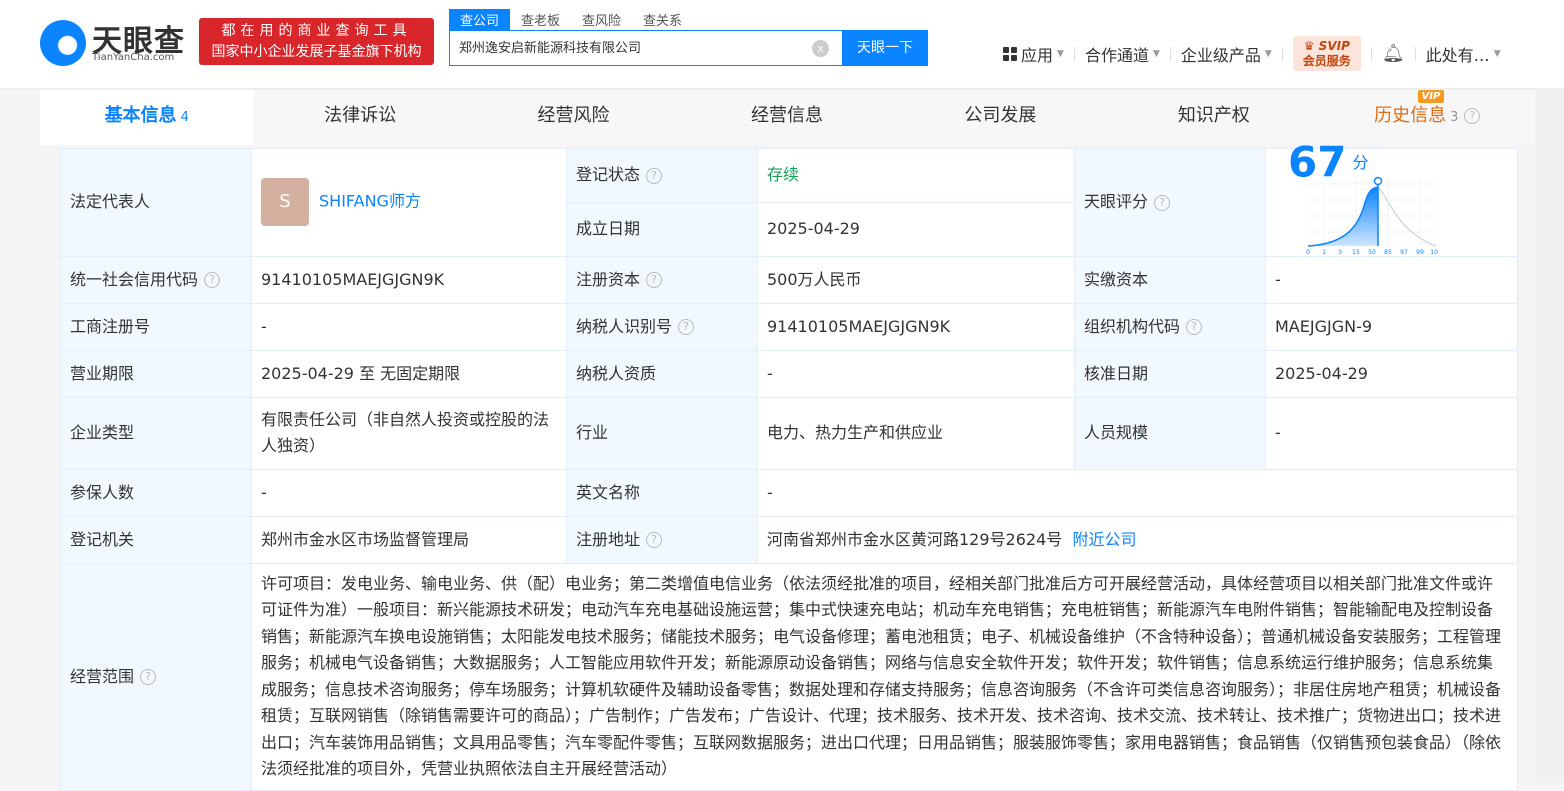 The image size is (1564, 791). Describe the element at coordinates (1420, 252) in the screenshot. I see `score-axis-tick: 99` at that location.